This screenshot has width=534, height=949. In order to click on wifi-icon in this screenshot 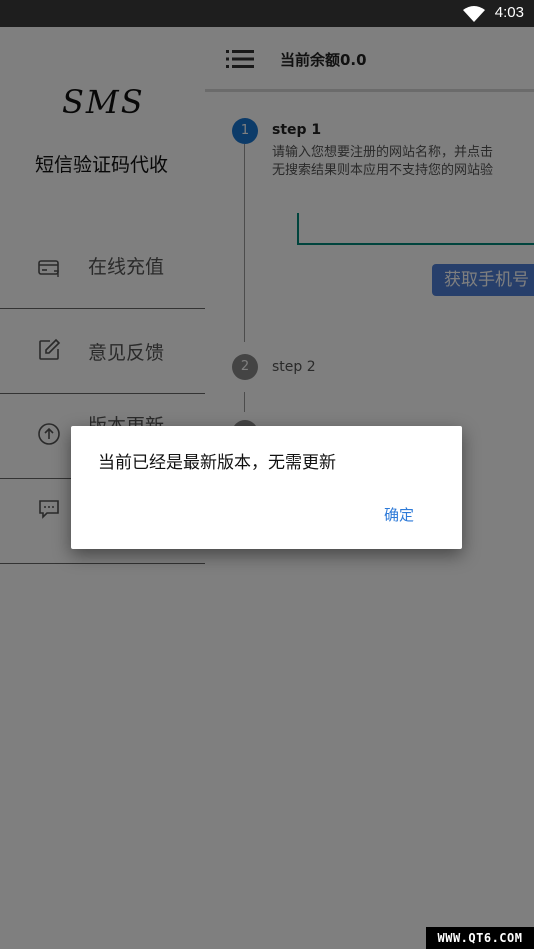, I will do `click(474, 14)`.